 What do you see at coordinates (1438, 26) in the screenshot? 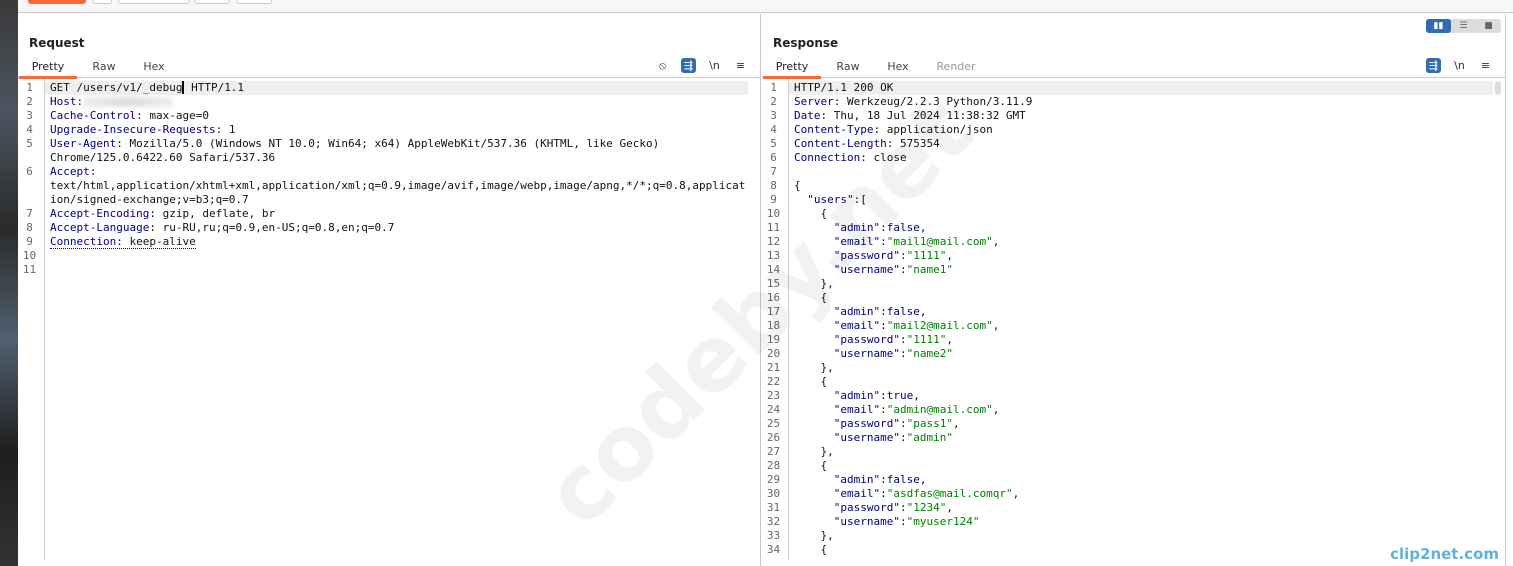
I see `layout-side-by-side-icon: ▮▮` at bounding box center [1438, 26].